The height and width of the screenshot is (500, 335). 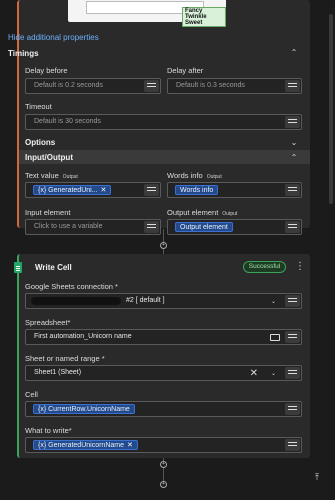 What do you see at coordinates (83, 336) in the screenshot?
I see `spreadsheet-value: First automation_Unicorn name` at bounding box center [83, 336].